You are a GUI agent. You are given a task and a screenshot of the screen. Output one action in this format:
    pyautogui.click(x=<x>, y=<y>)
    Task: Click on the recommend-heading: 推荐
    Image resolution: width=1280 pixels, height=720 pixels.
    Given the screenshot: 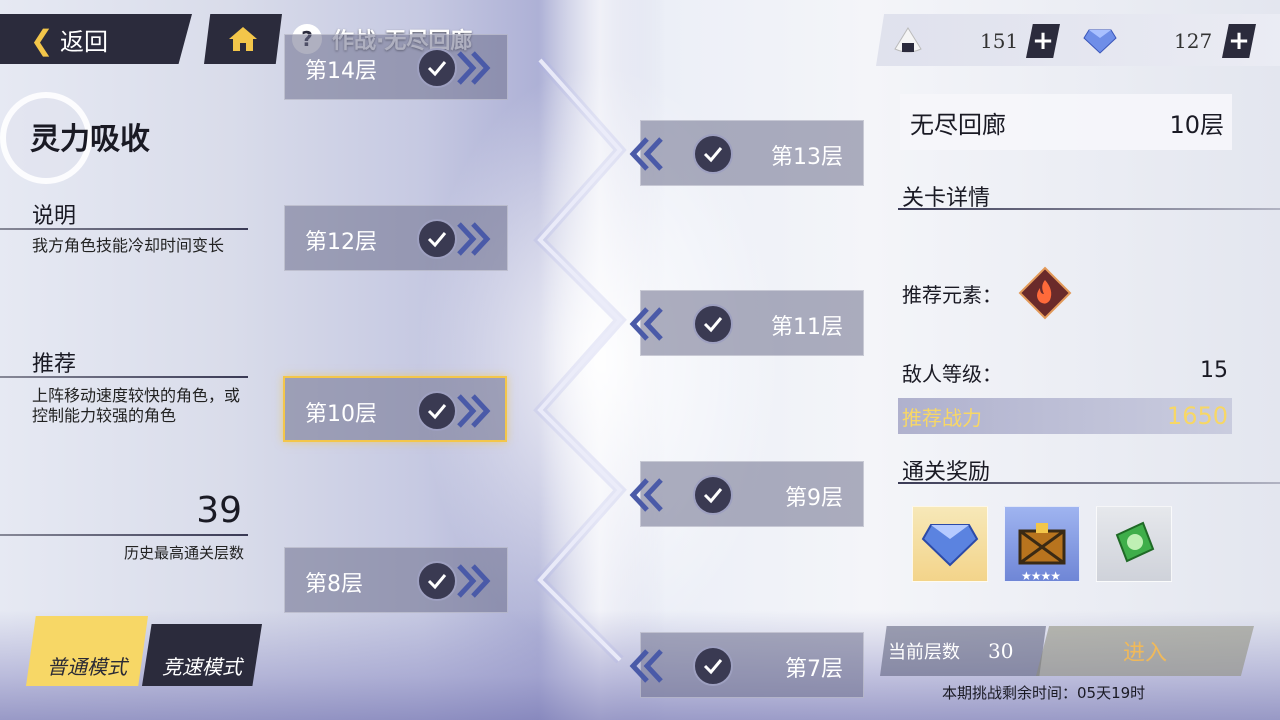 What is the action you would take?
    pyautogui.click(x=54, y=364)
    